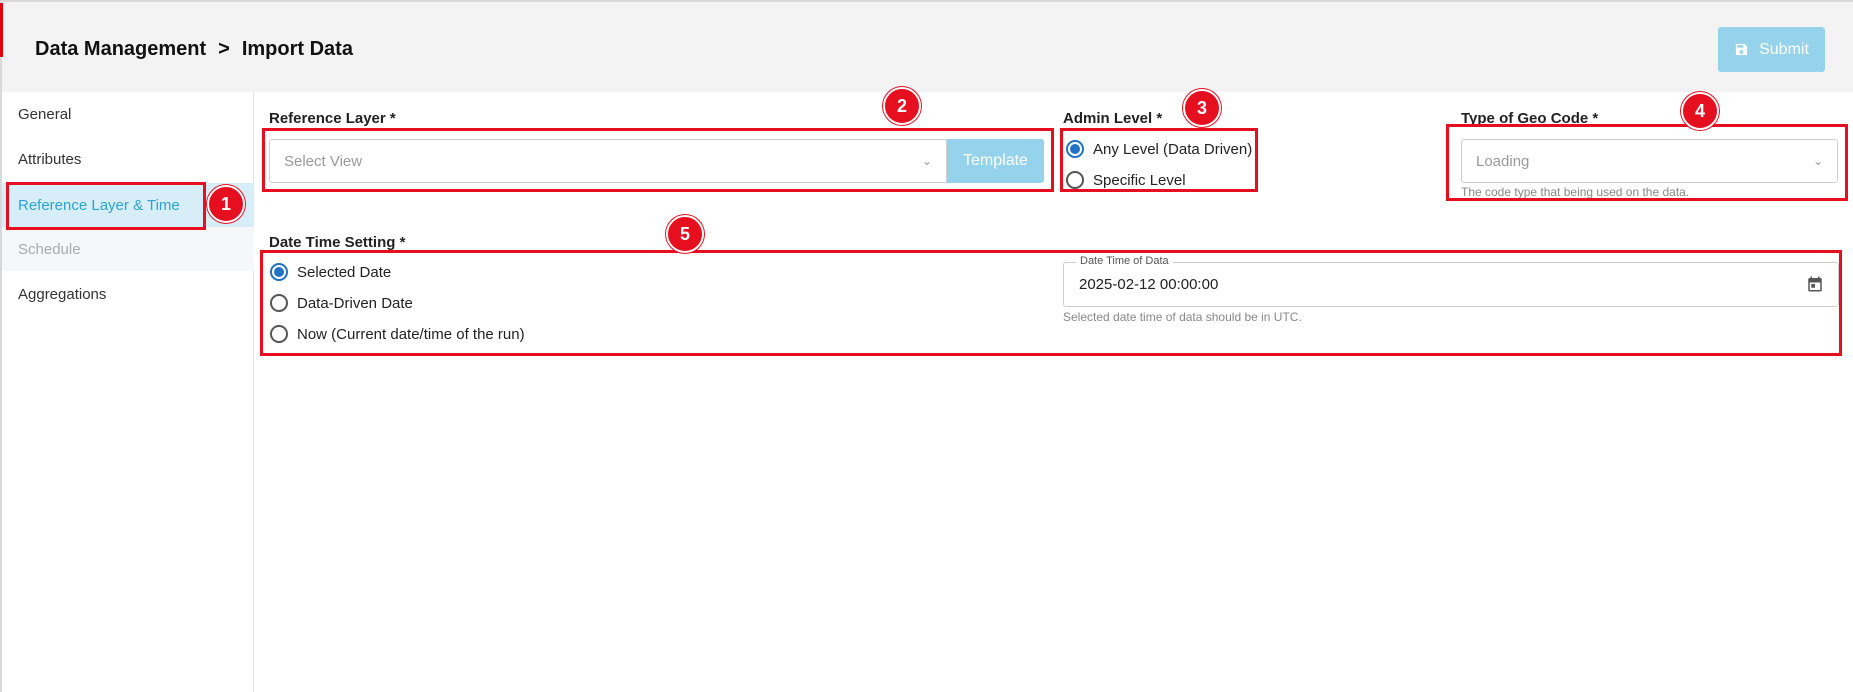 This screenshot has height=692, width=1853. I want to click on page-header: Data Management > Import Data Submit, so click(927, 47).